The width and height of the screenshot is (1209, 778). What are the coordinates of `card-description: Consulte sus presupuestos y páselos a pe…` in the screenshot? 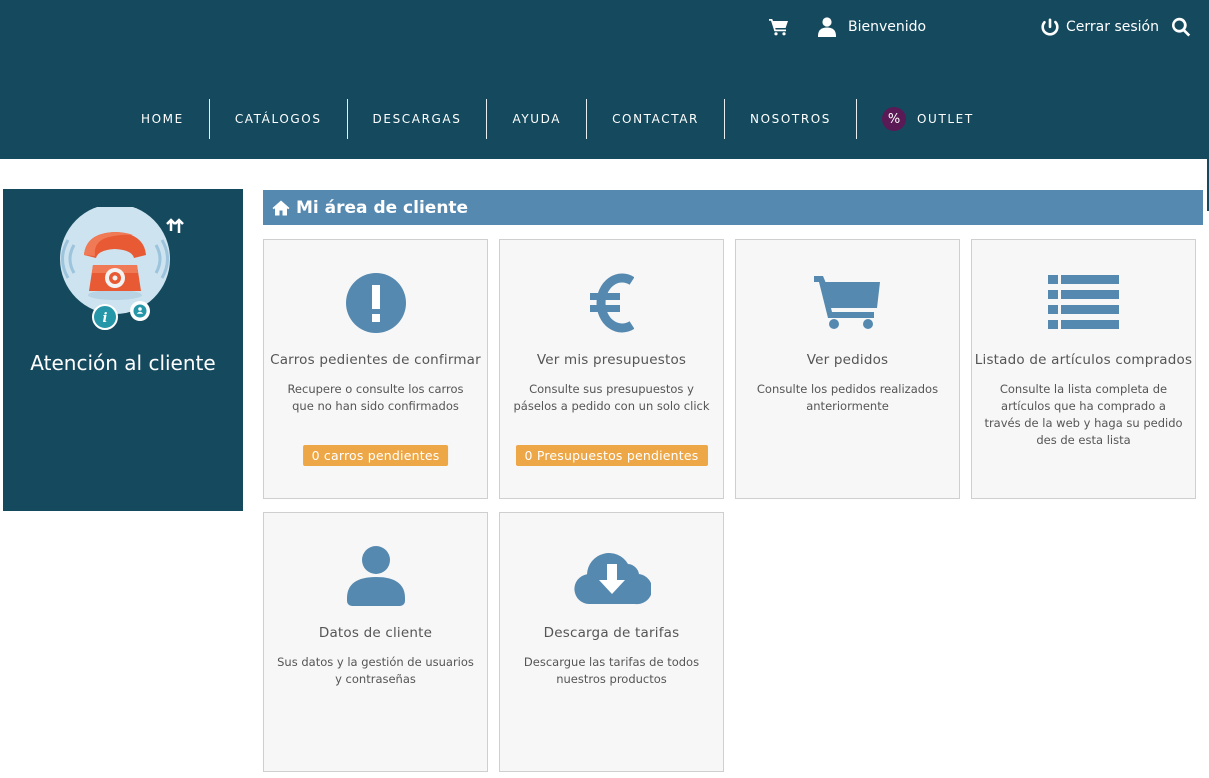 It's located at (611, 397).